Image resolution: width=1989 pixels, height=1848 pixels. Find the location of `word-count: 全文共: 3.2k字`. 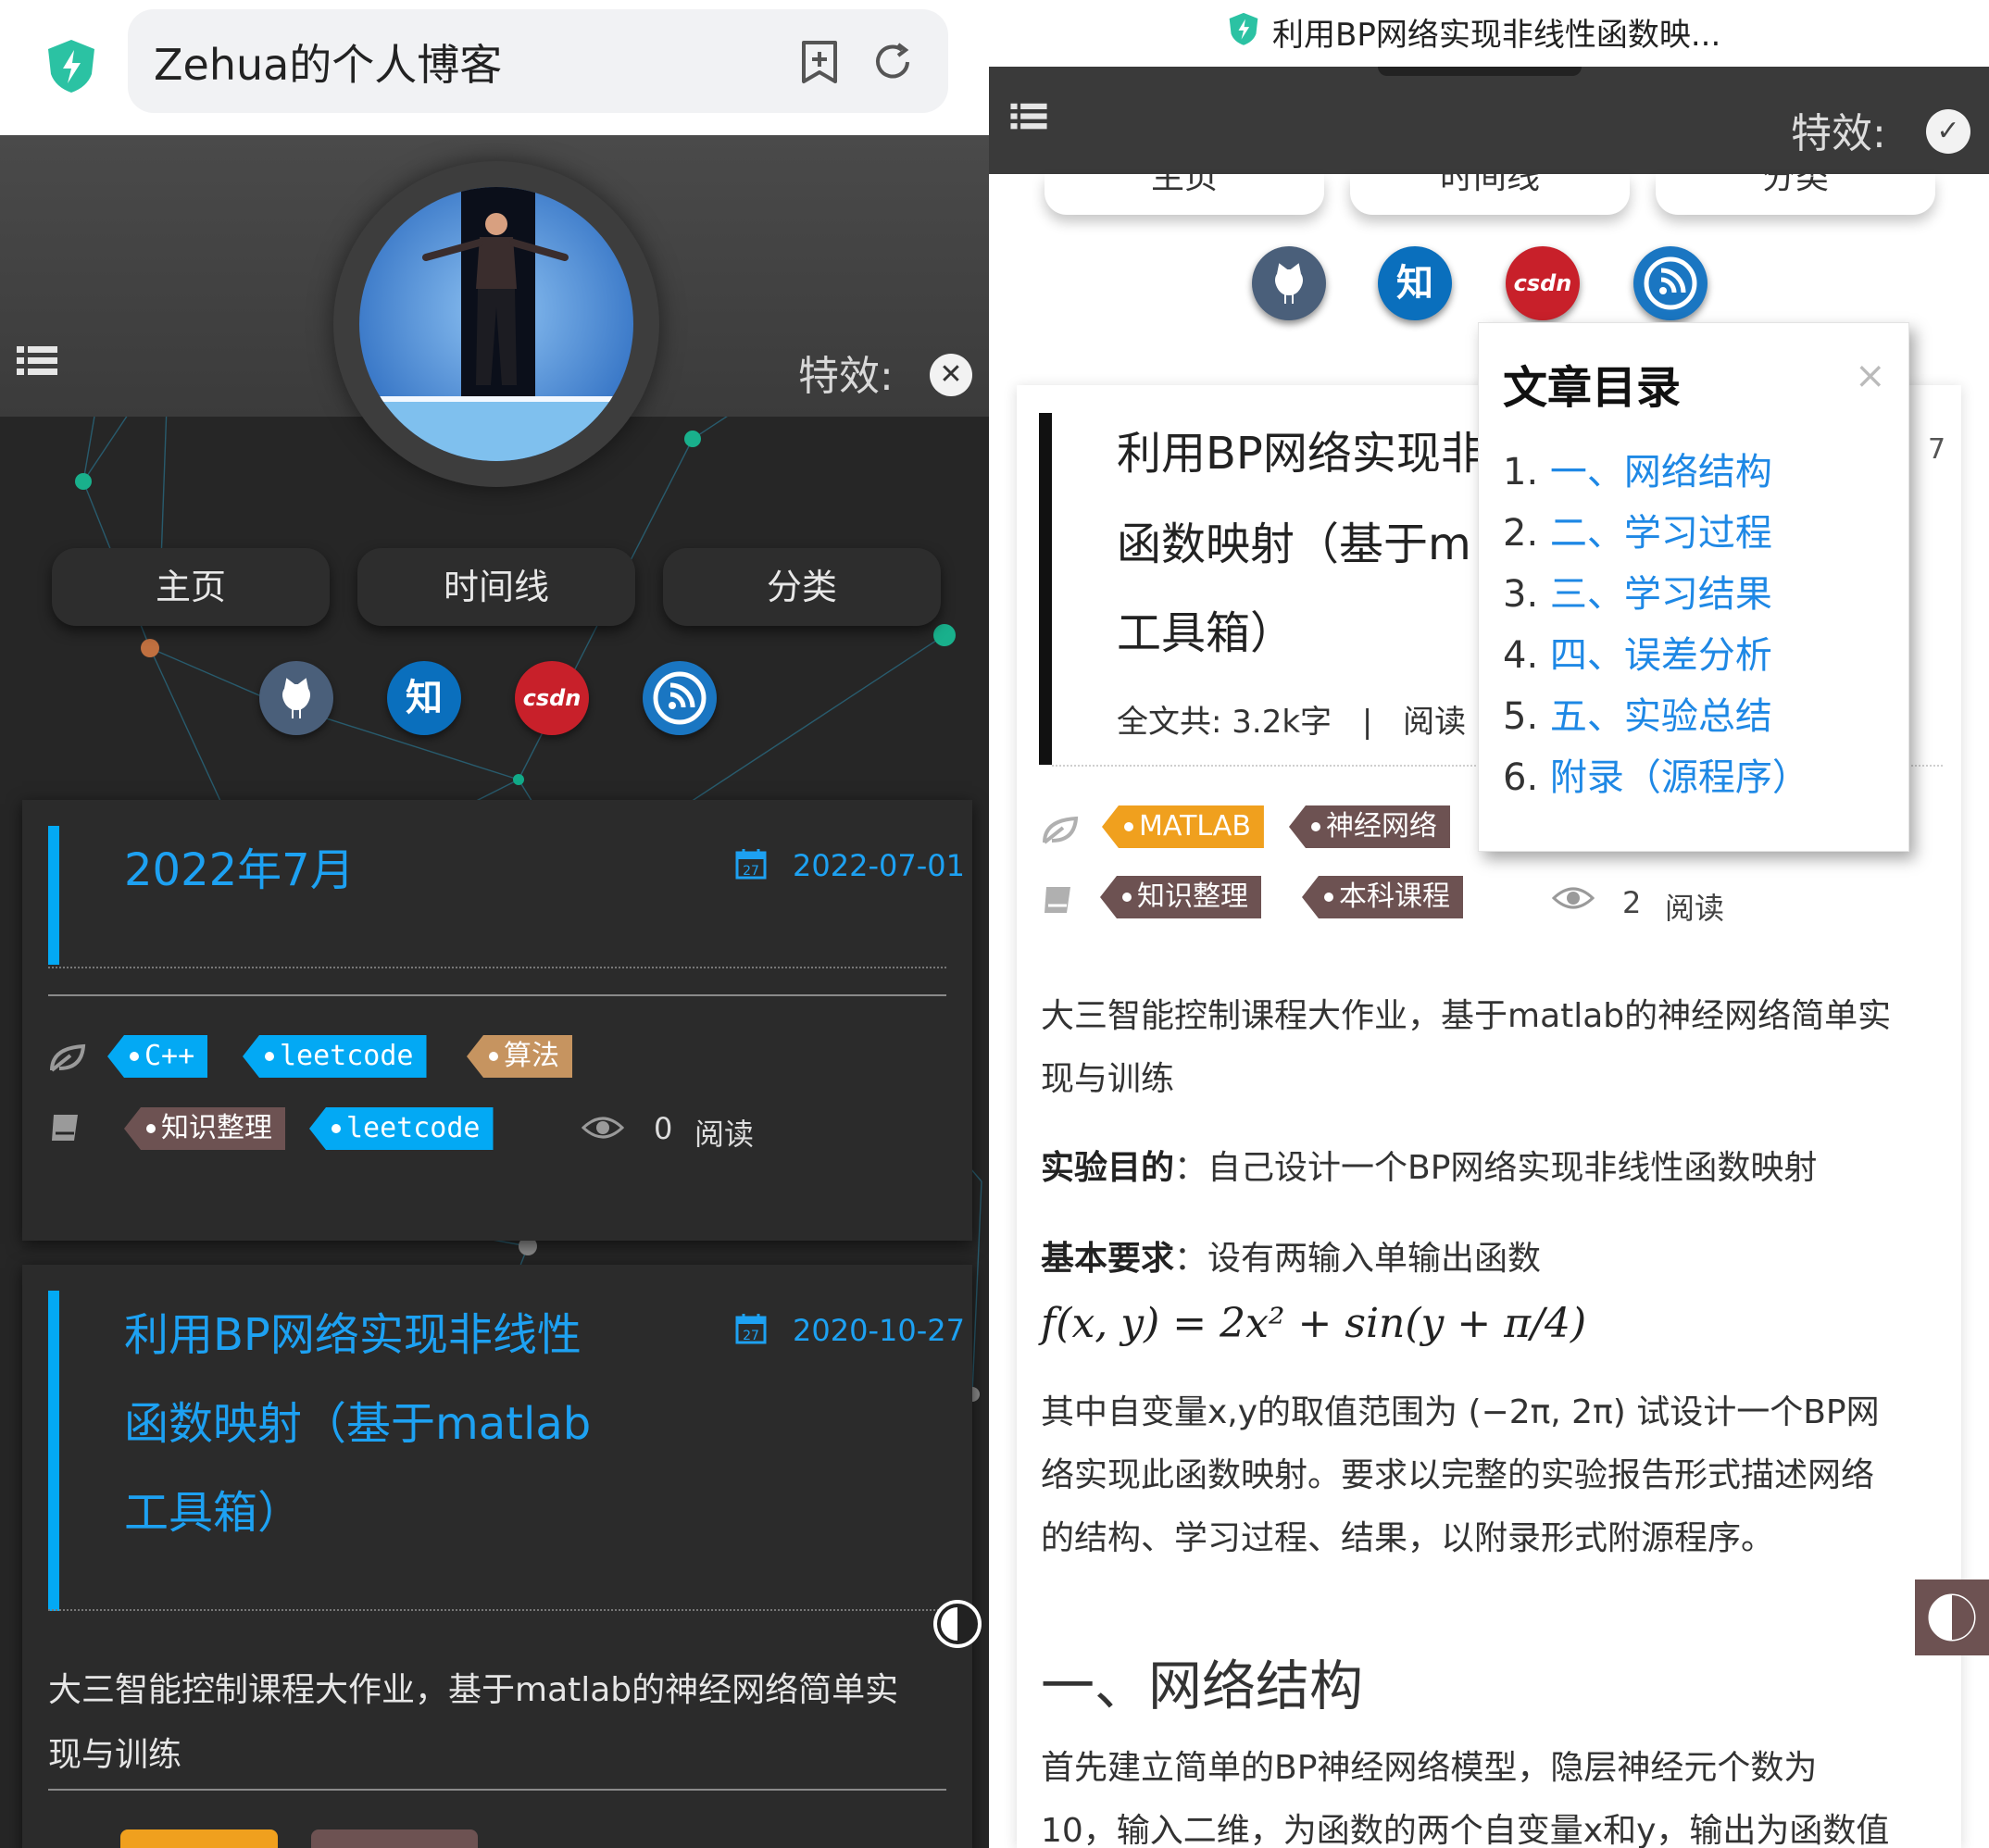

word-count: 全文共: 3.2k字 is located at coordinates (1224, 722).